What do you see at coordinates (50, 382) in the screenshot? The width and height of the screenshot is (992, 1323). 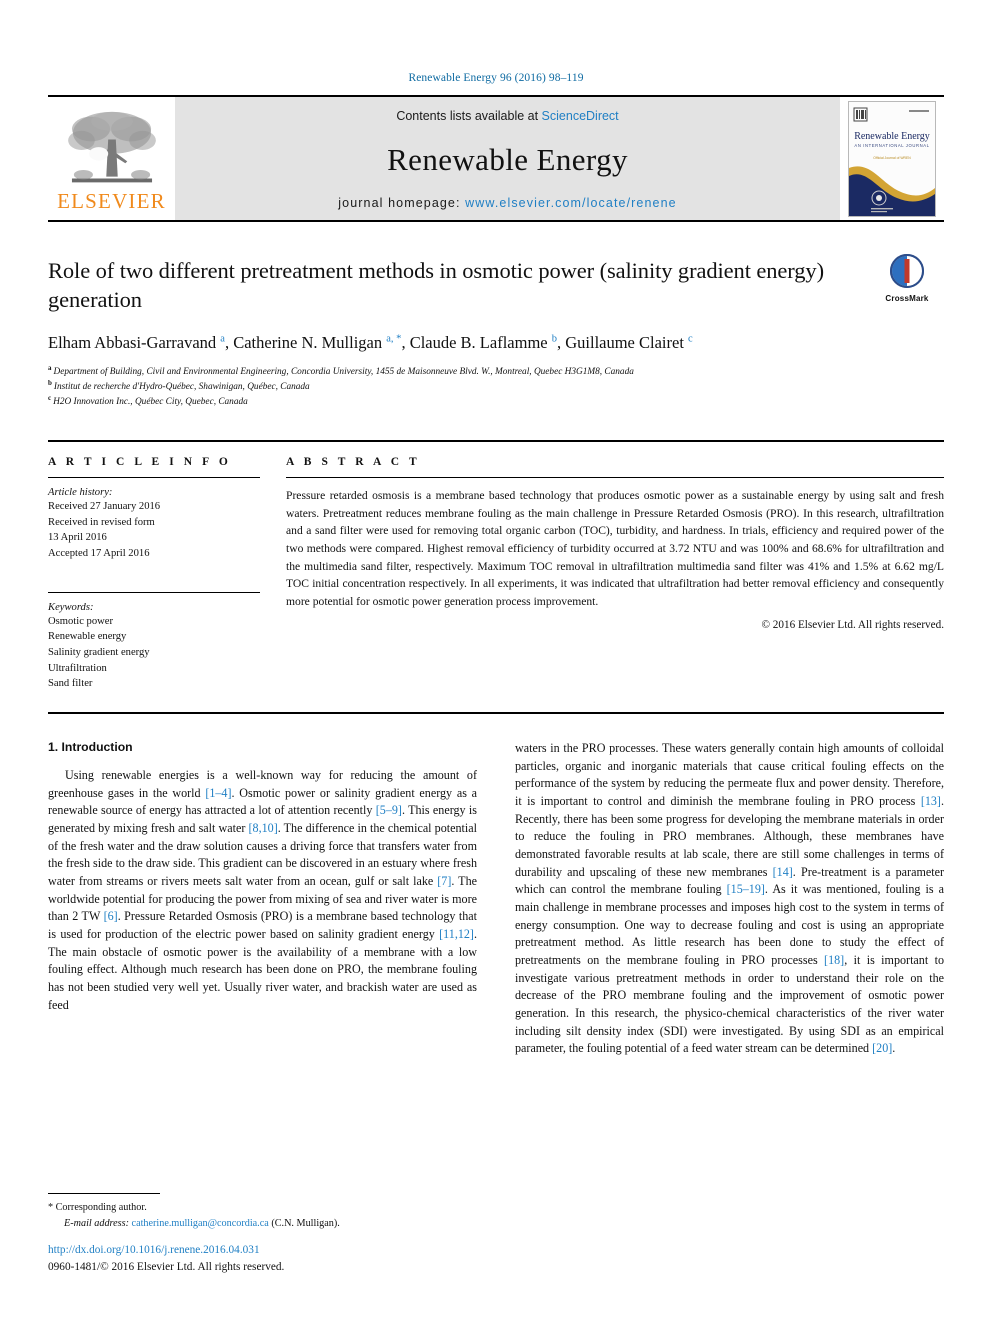 I see `affiliation-mark: b` at bounding box center [50, 382].